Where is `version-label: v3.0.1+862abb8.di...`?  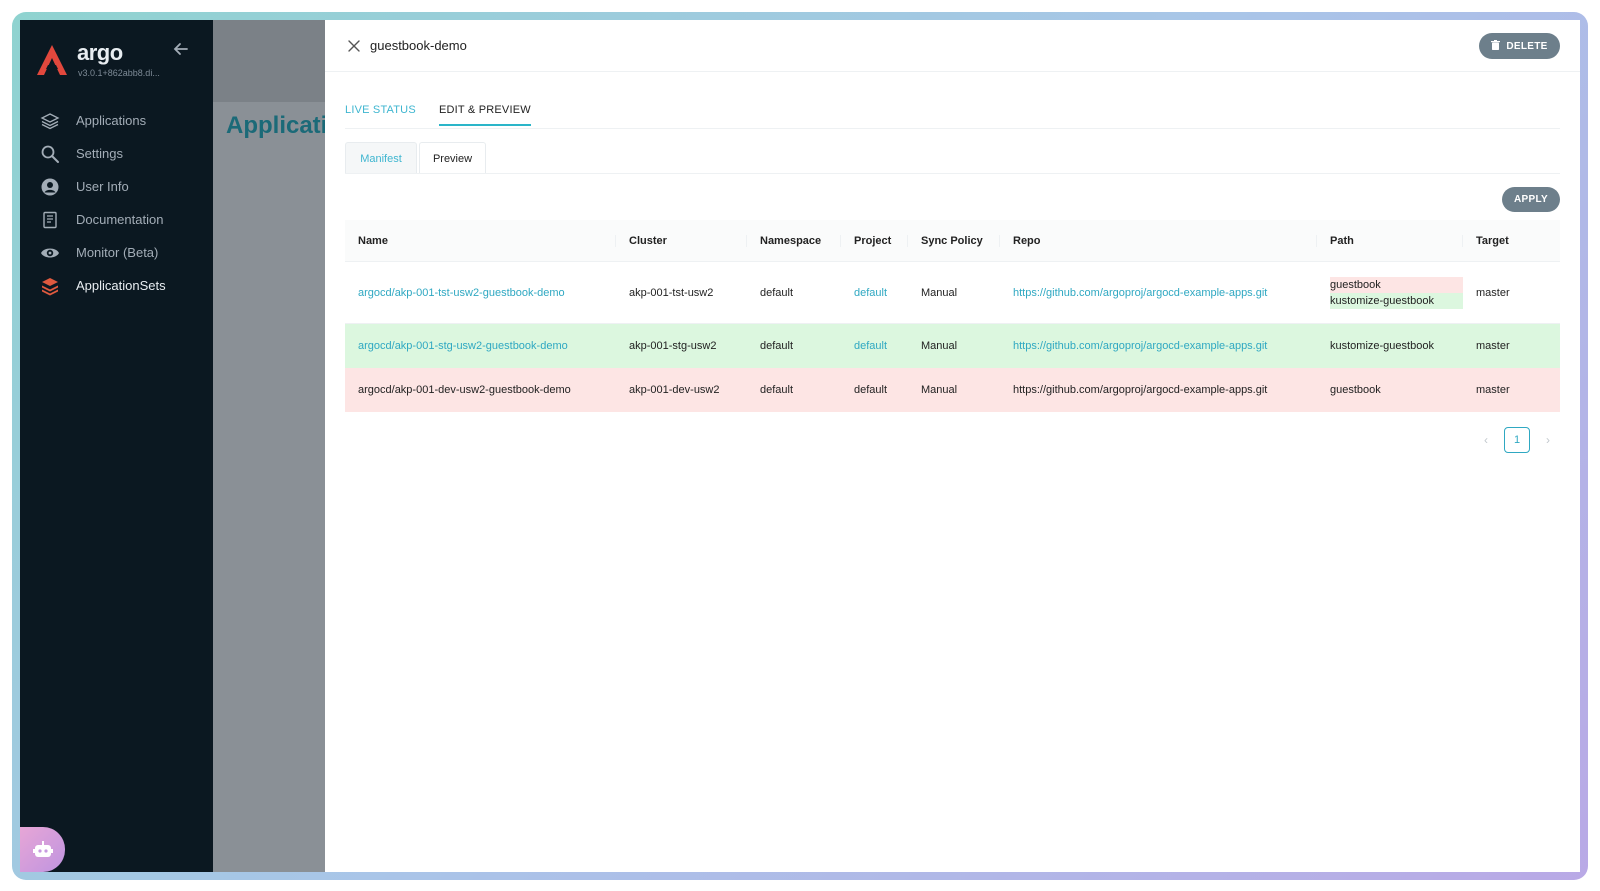 version-label: v3.0.1+862abb8.di... is located at coordinates (119, 73).